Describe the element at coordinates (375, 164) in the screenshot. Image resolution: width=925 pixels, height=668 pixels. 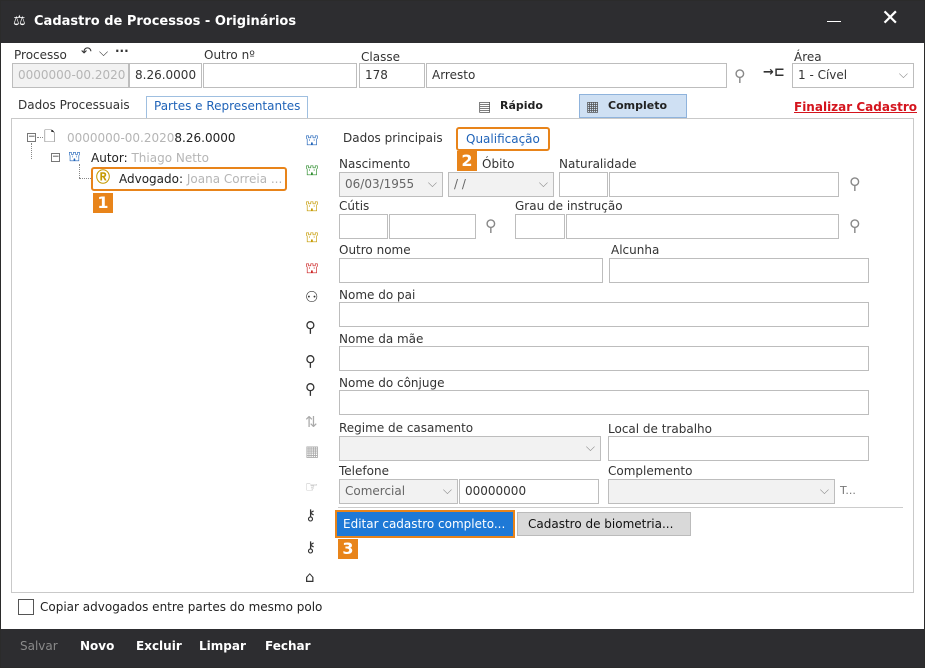
I see `nascimento-label: Nascimento` at that location.